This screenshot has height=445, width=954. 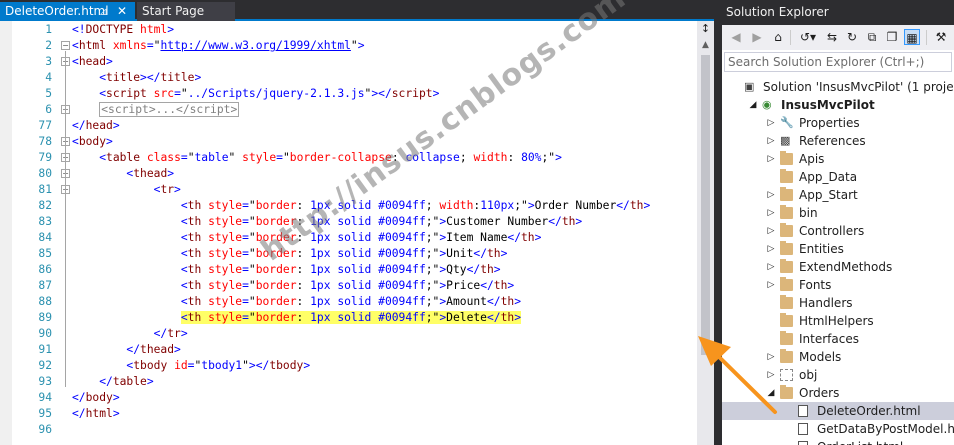 What do you see at coordinates (838, 303) in the screenshot?
I see `tree-item: Handlers` at bounding box center [838, 303].